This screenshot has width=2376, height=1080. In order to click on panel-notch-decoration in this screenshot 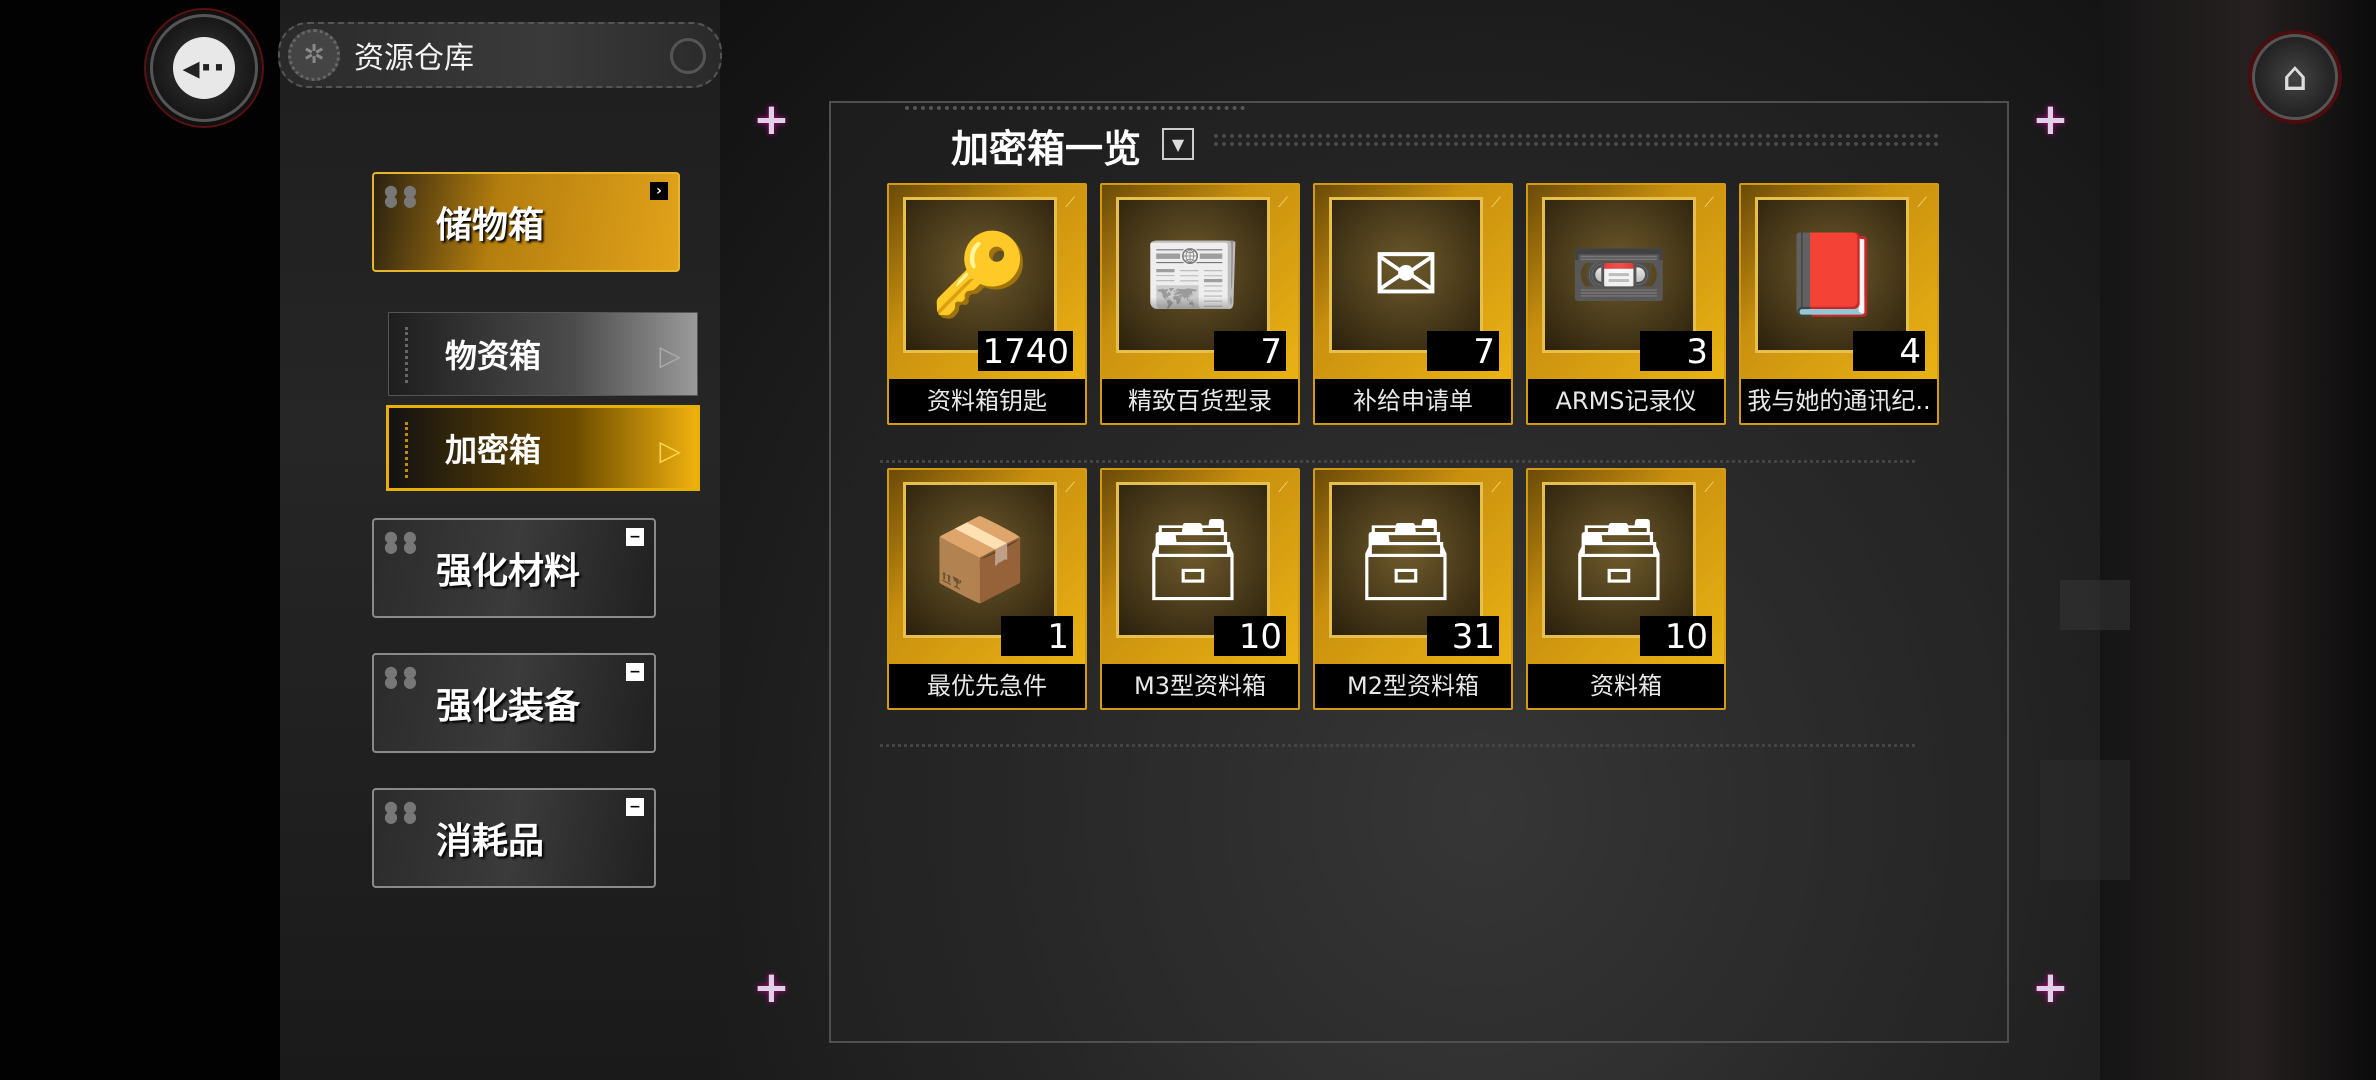, I will do `click(1075, 101)`.